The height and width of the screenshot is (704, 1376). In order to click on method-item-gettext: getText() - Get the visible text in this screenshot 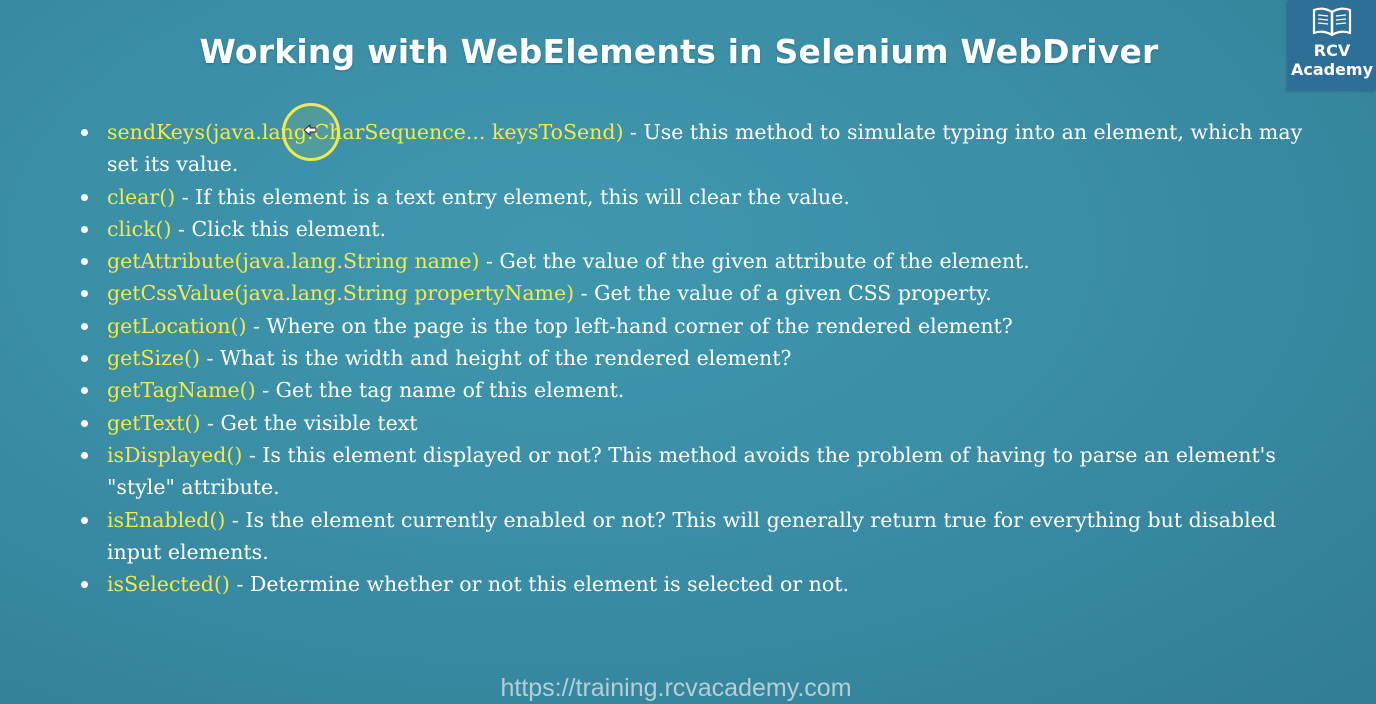, I will do `click(697, 423)`.